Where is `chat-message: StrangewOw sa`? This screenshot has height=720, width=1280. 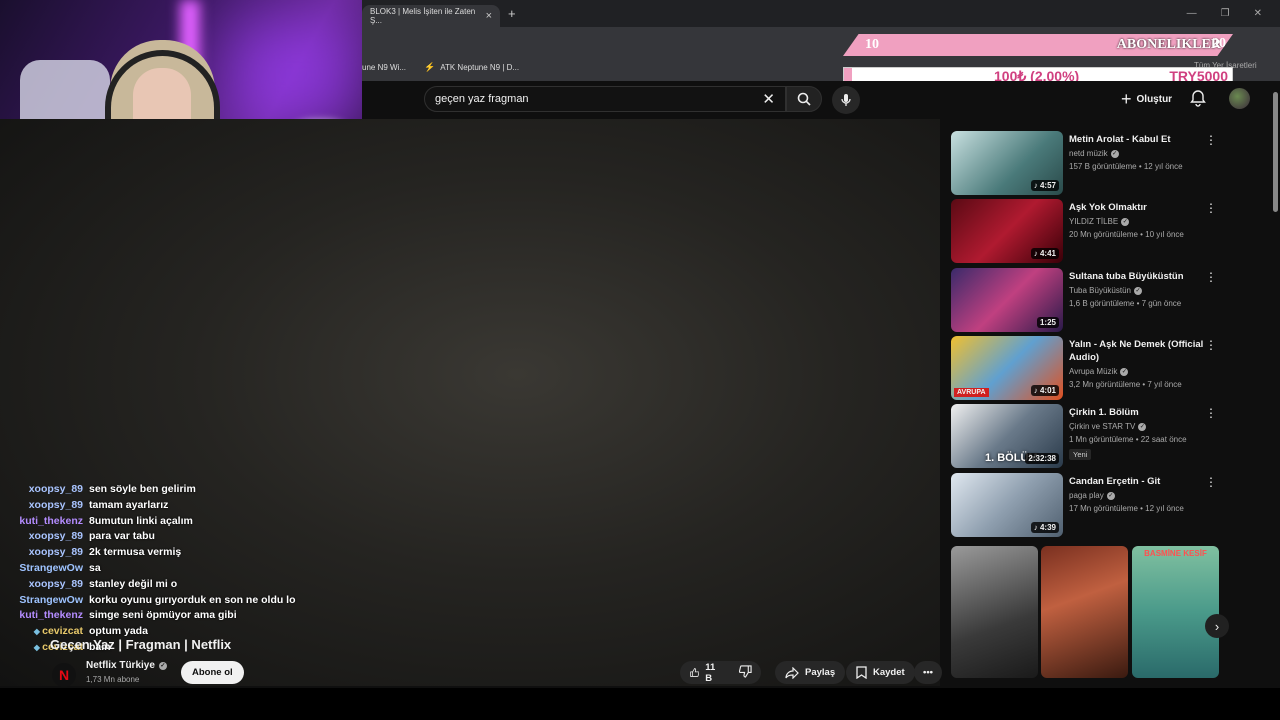
chat-message: StrangewOw sa is located at coordinates (180, 569).